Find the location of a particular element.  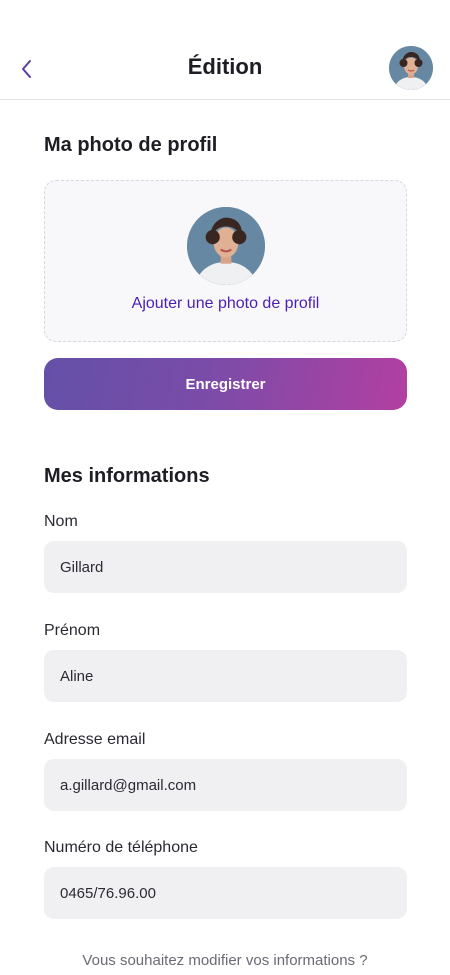

add-photo-link: Ajouter une photo de profil is located at coordinates (225, 304).